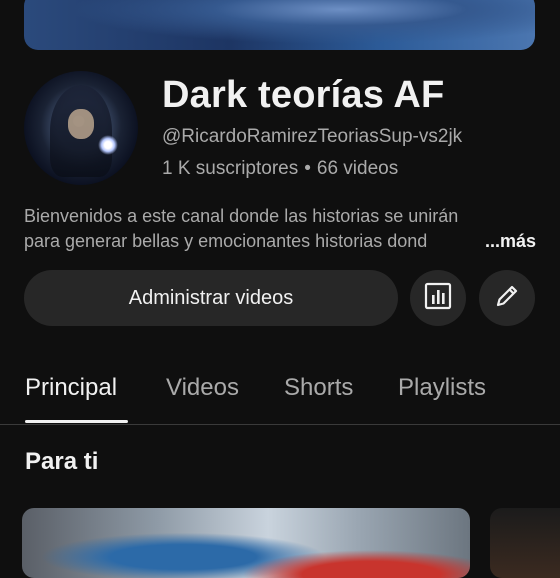 The height and width of the screenshot is (578, 560). I want to click on channel-avatar, so click(81, 128).